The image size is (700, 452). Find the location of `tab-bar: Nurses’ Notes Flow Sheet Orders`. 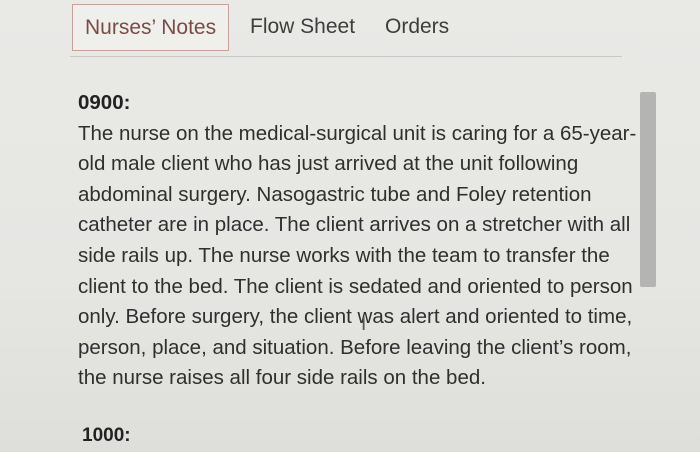

tab-bar: Nurses’ Notes Flow Sheet Orders is located at coordinates (346, 28).